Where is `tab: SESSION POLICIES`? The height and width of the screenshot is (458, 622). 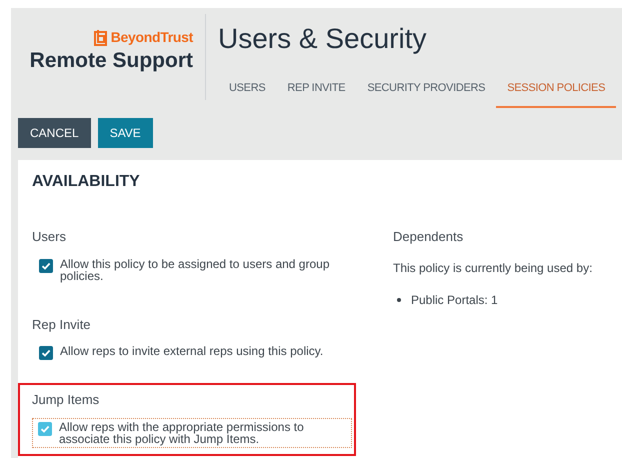 tab: SESSION POLICIES is located at coordinates (556, 89).